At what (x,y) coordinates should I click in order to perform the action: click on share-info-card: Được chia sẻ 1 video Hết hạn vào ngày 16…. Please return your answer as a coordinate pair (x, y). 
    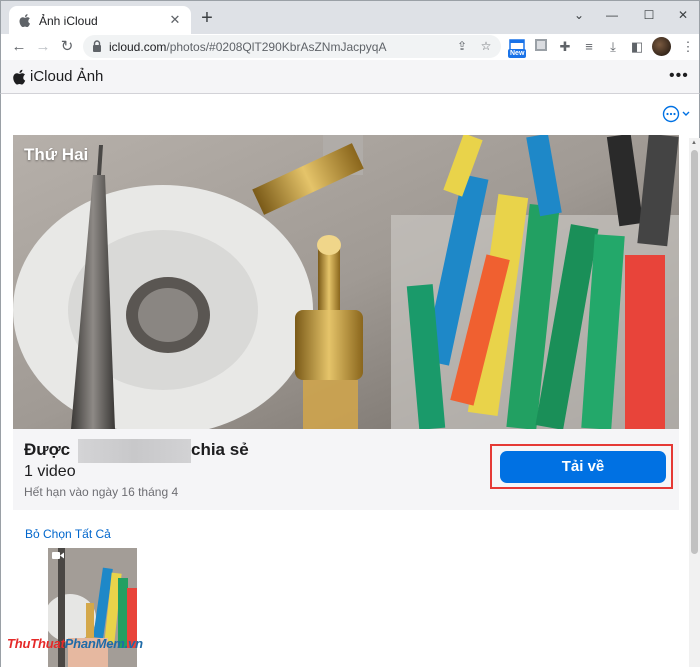
    Looking at the image, I should click on (346, 469).